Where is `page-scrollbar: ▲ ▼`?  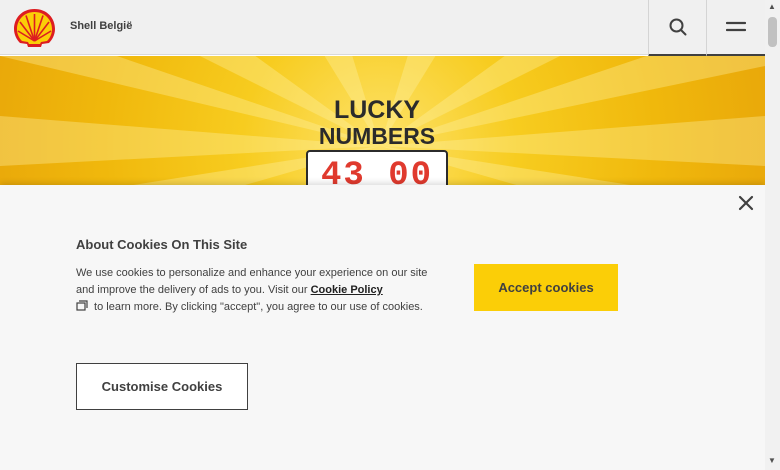 page-scrollbar: ▲ ▼ is located at coordinates (772, 235).